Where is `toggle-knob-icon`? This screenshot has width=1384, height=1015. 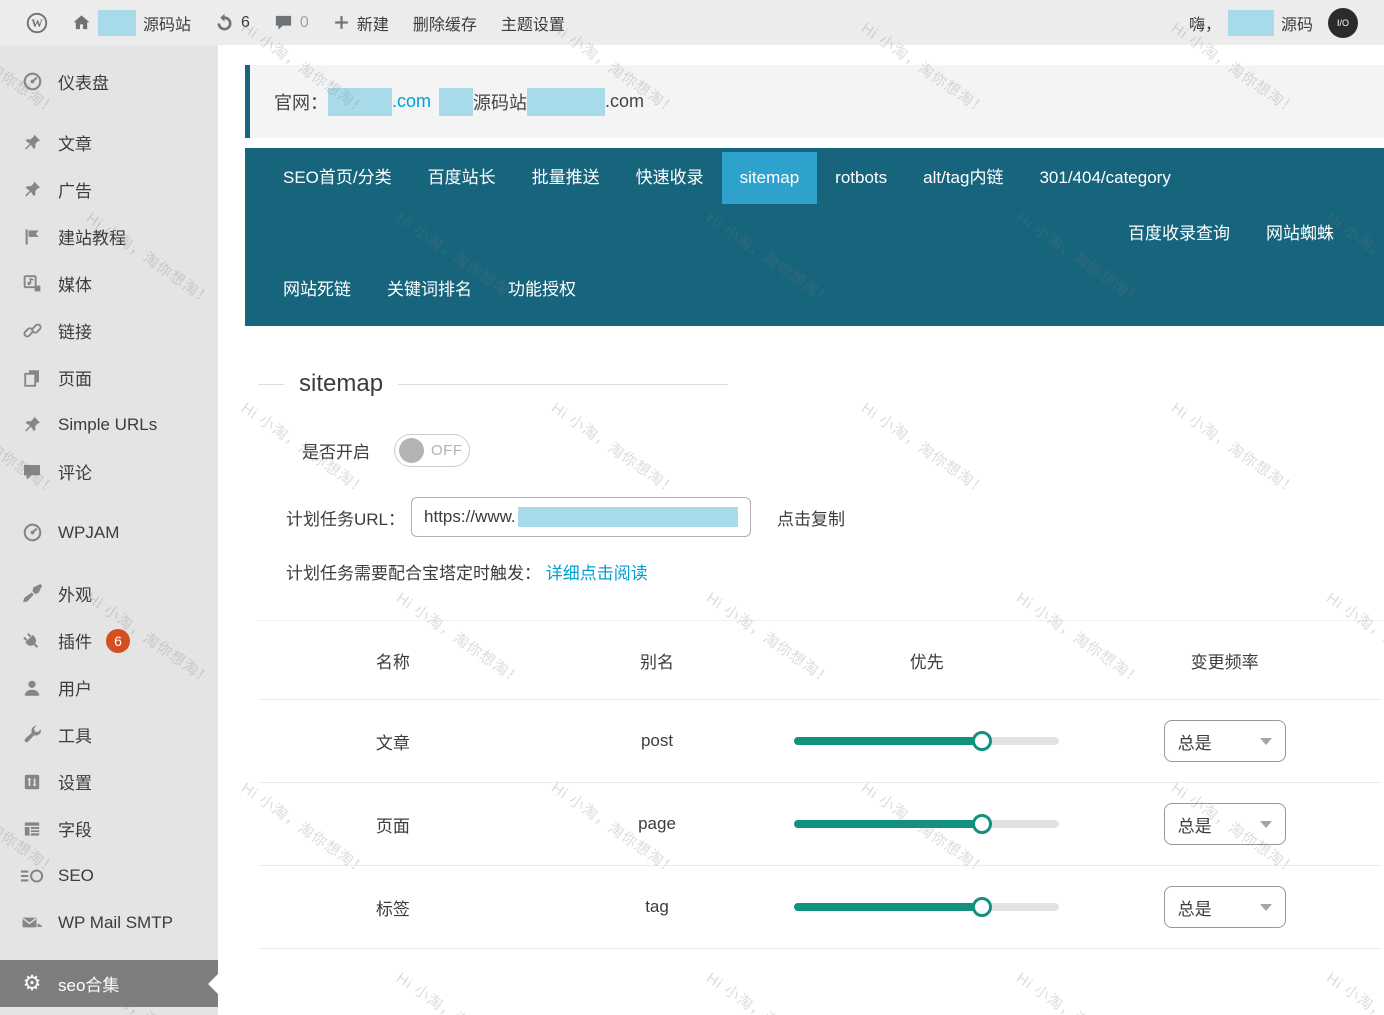 toggle-knob-icon is located at coordinates (411, 450).